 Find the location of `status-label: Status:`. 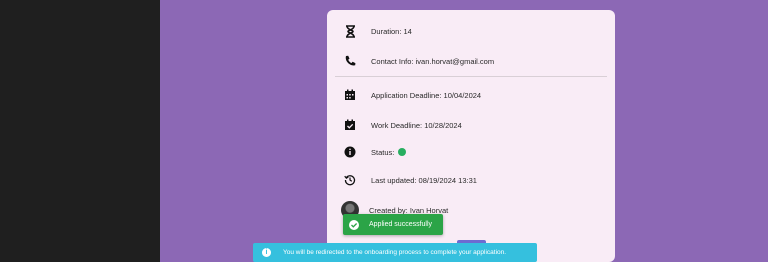

status-label: Status: is located at coordinates (383, 152).